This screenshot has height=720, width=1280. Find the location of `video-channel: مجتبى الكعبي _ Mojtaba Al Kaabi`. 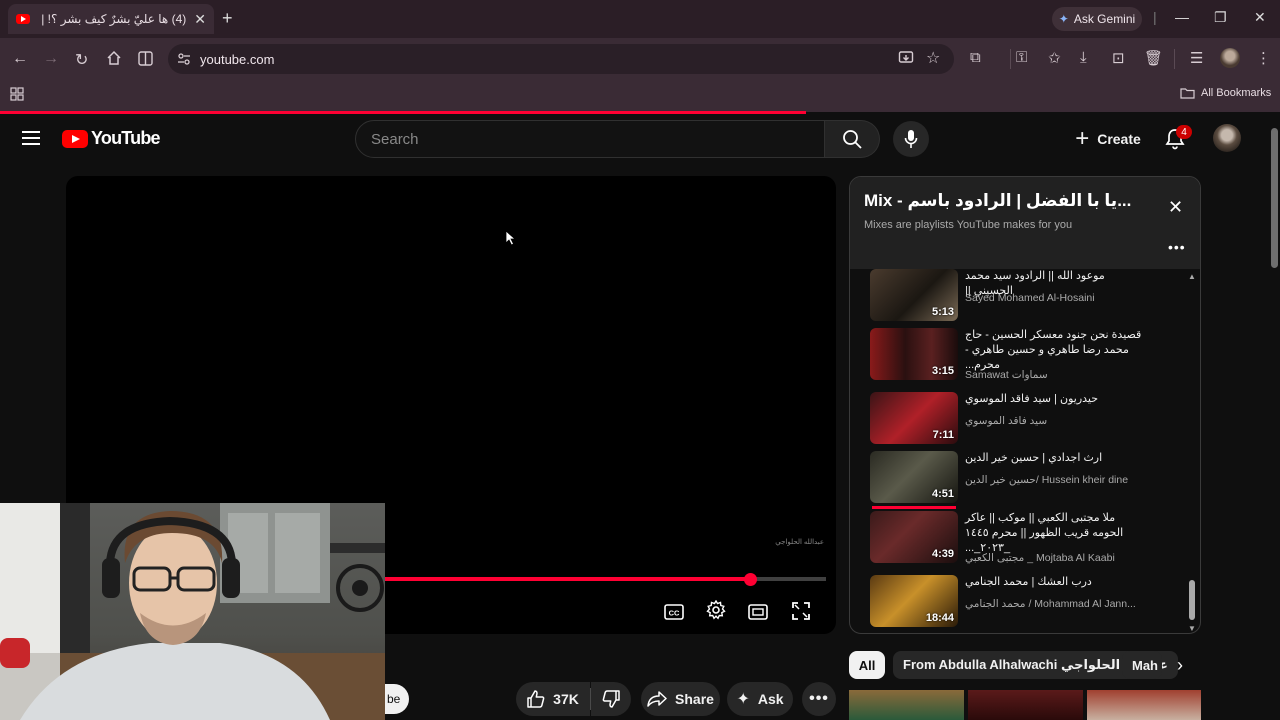

video-channel: مجتبى الكعبي _ Mojtaba Al Kaabi is located at coordinates (1040, 558).